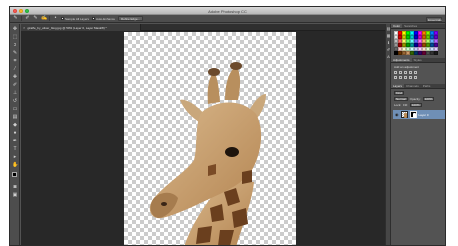  What do you see at coordinates (399, 92) in the screenshot?
I see `layer-kind-select: Kind` at bounding box center [399, 92].